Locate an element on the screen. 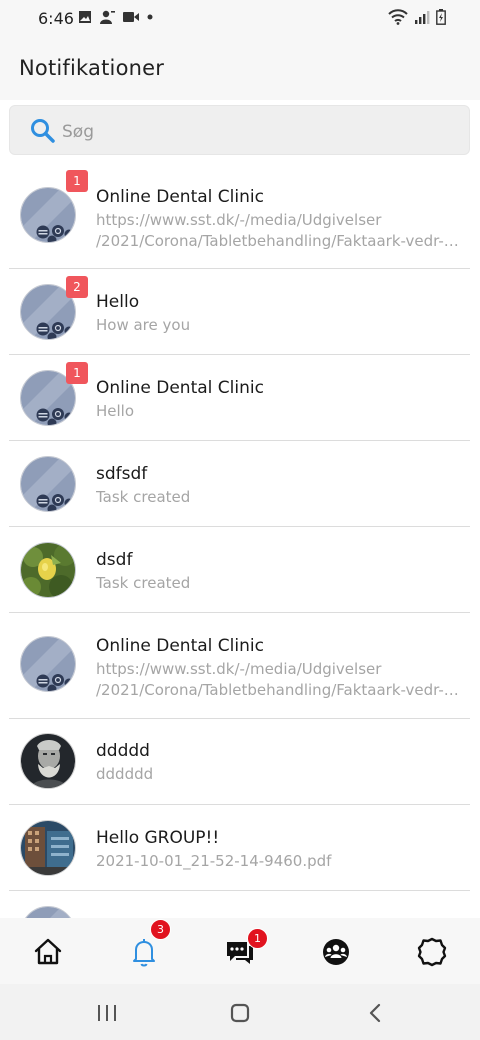  notification-title: ddddd is located at coordinates (123, 751).